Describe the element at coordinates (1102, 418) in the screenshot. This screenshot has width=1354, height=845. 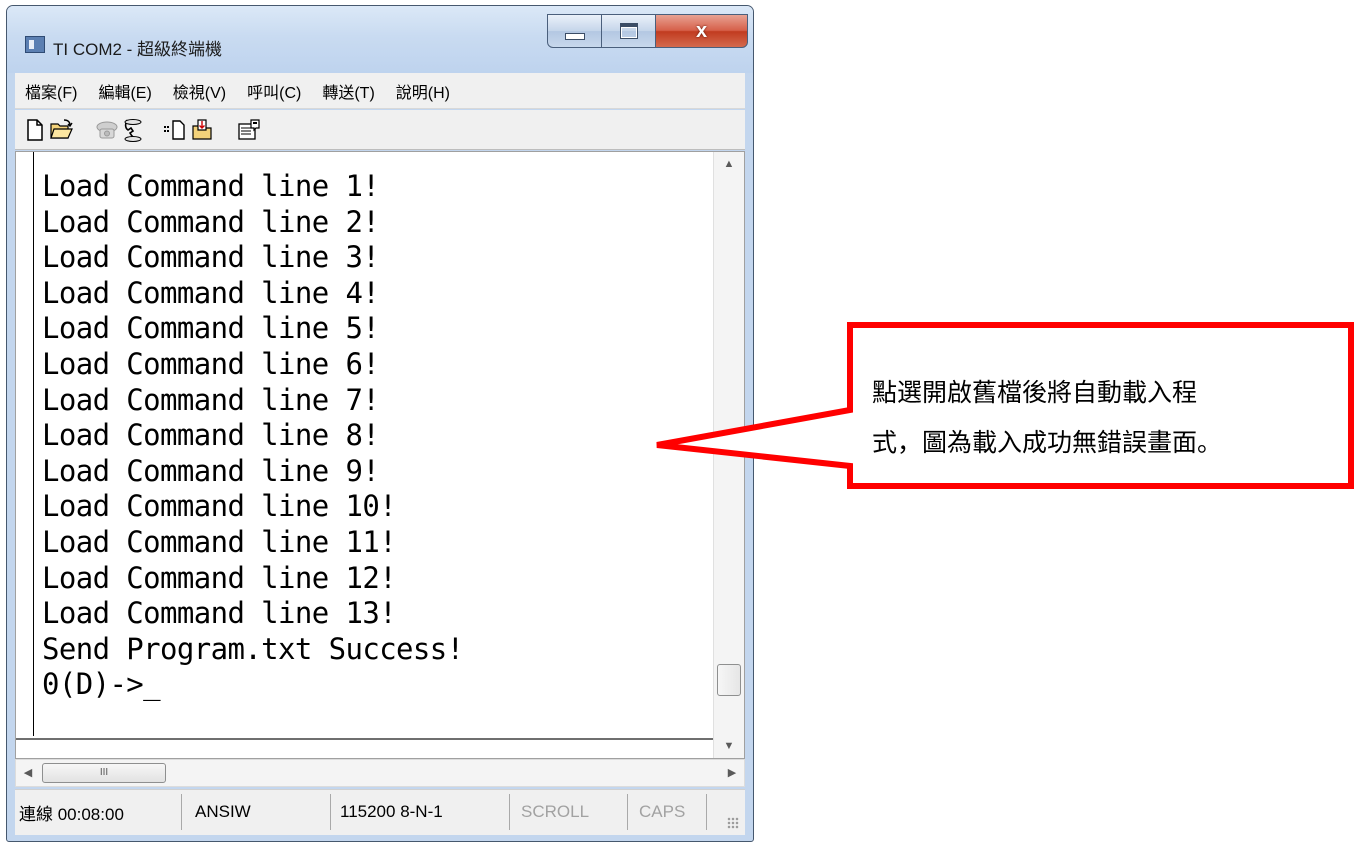
I see `callout-text: 點選開啟舊檔後將自動載入程 式，圖為載入成功無錯誤畫面。` at that location.